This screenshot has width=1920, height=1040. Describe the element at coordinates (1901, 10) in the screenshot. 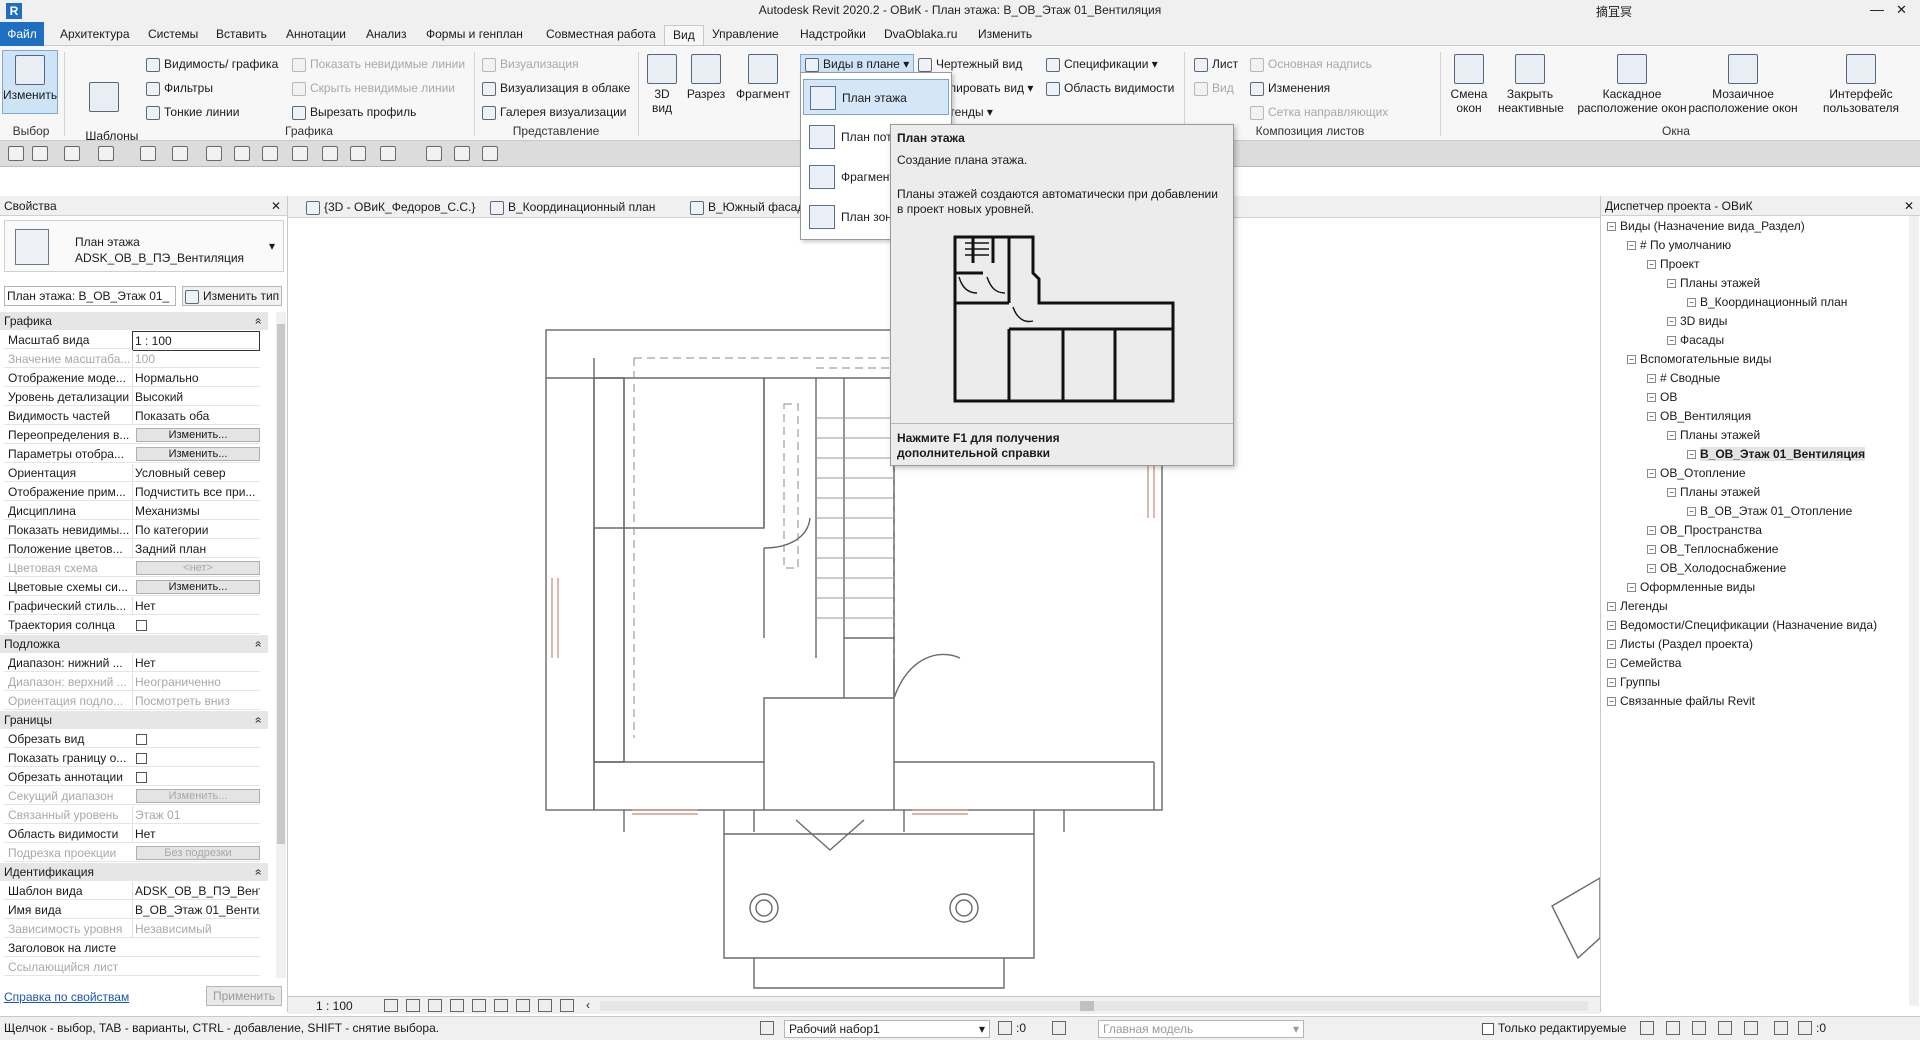

I see `close-icon: ✕` at that location.